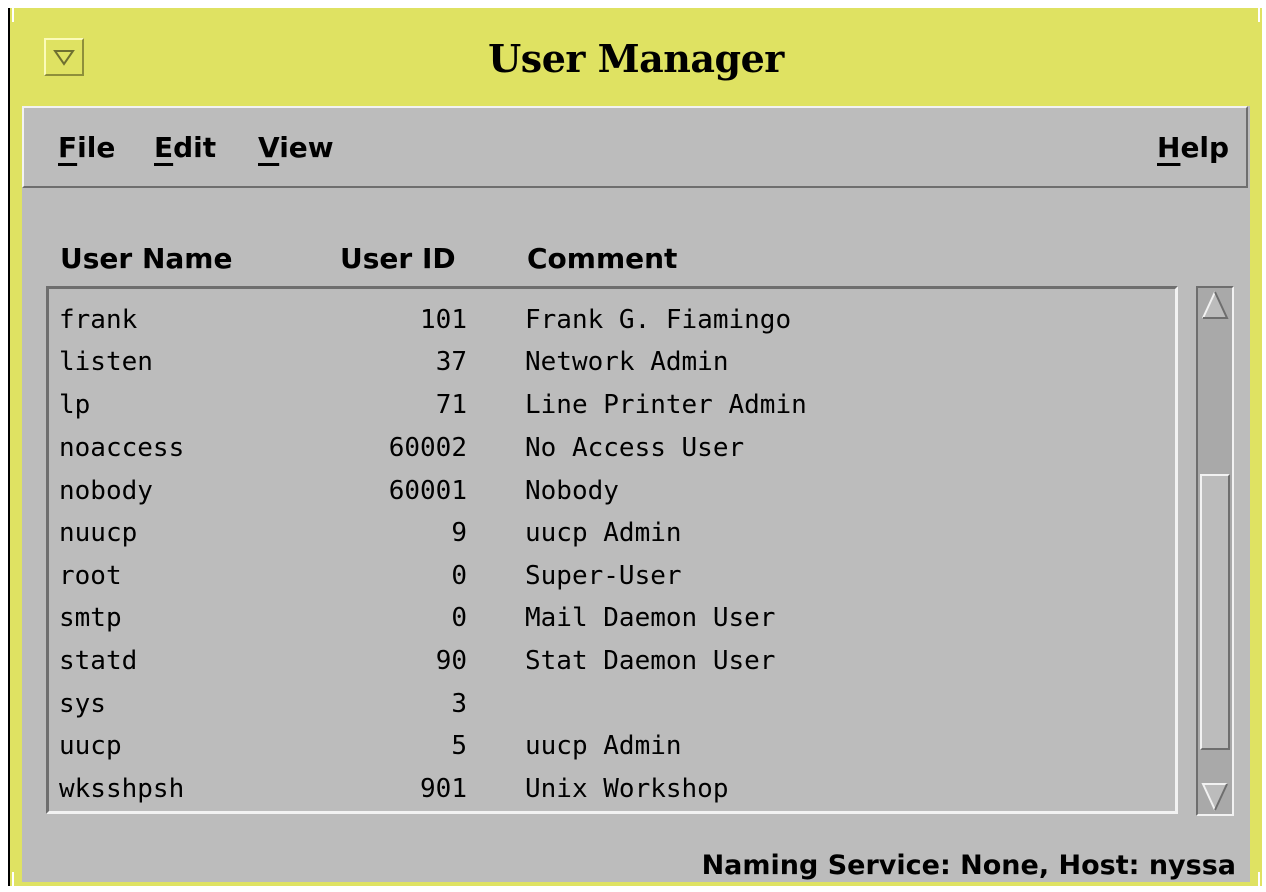  I want to click on user-comment: Line Printer Admin, so click(666, 405).